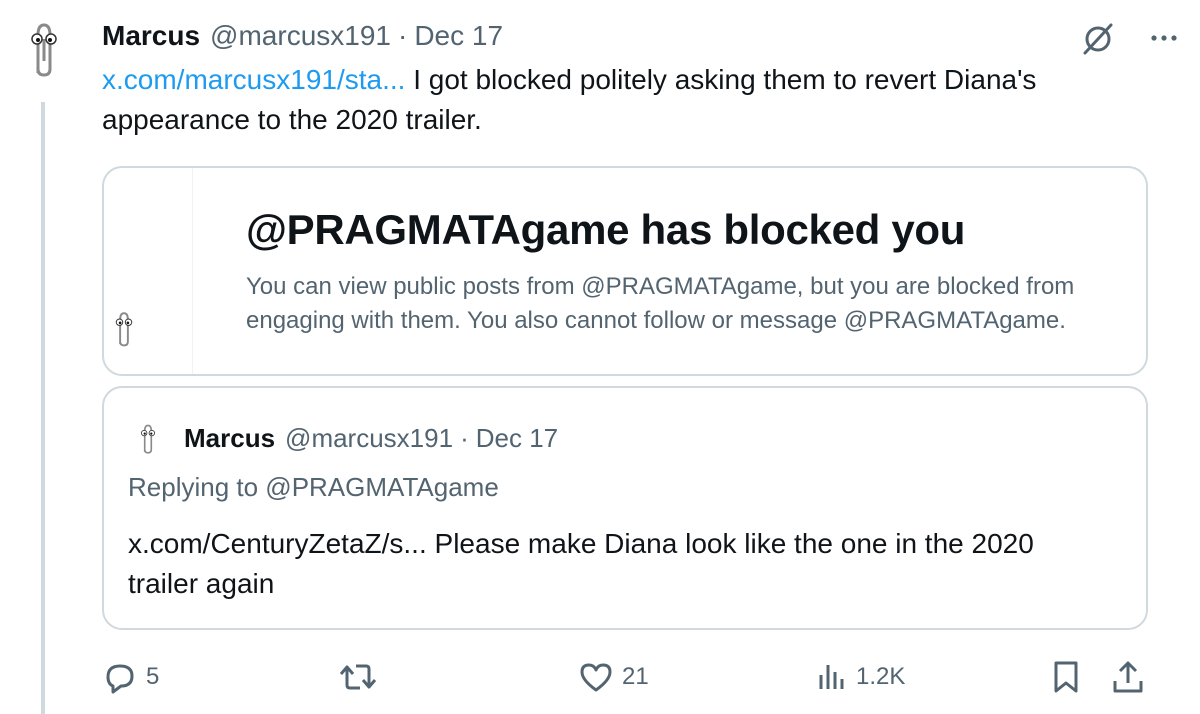 Image resolution: width=1200 pixels, height=714 pixels. What do you see at coordinates (229, 438) in the screenshot?
I see `quoted-author-name: Marcus` at bounding box center [229, 438].